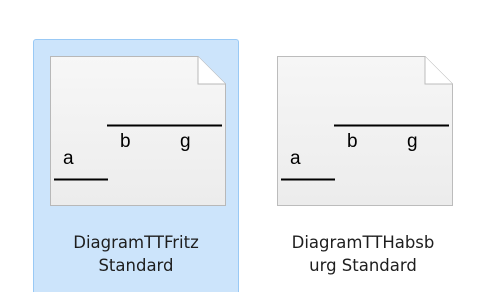 This screenshot has height=292, width=490. Describe the element at coordinates (363, 242) in the screenshot. I see `file-name-line-1: DiagramTTHabsb` at that location.